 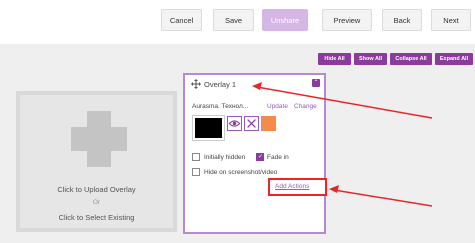 What do you see at coordinates (285, 20) in the screenshot?
I see `unshare-button: Unshare` at bounding box center [285, 20].